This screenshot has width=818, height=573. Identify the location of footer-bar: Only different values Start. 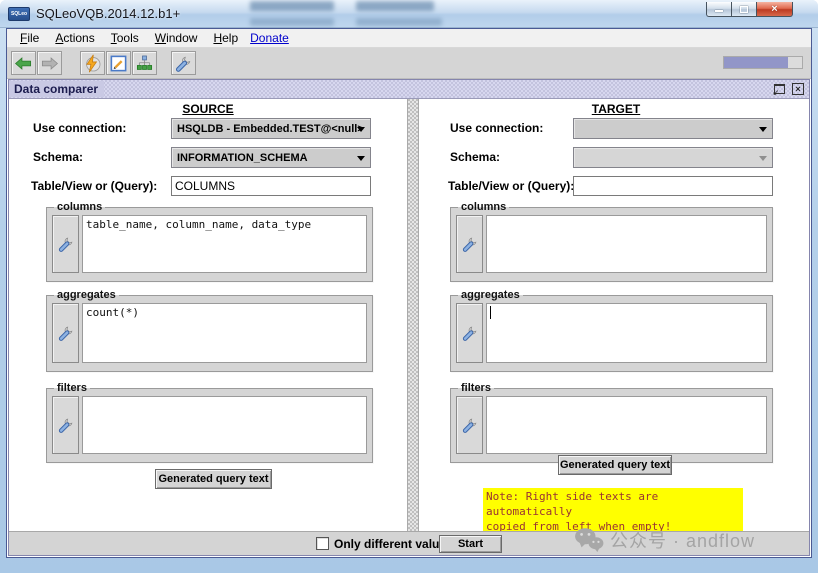
(409, 543).